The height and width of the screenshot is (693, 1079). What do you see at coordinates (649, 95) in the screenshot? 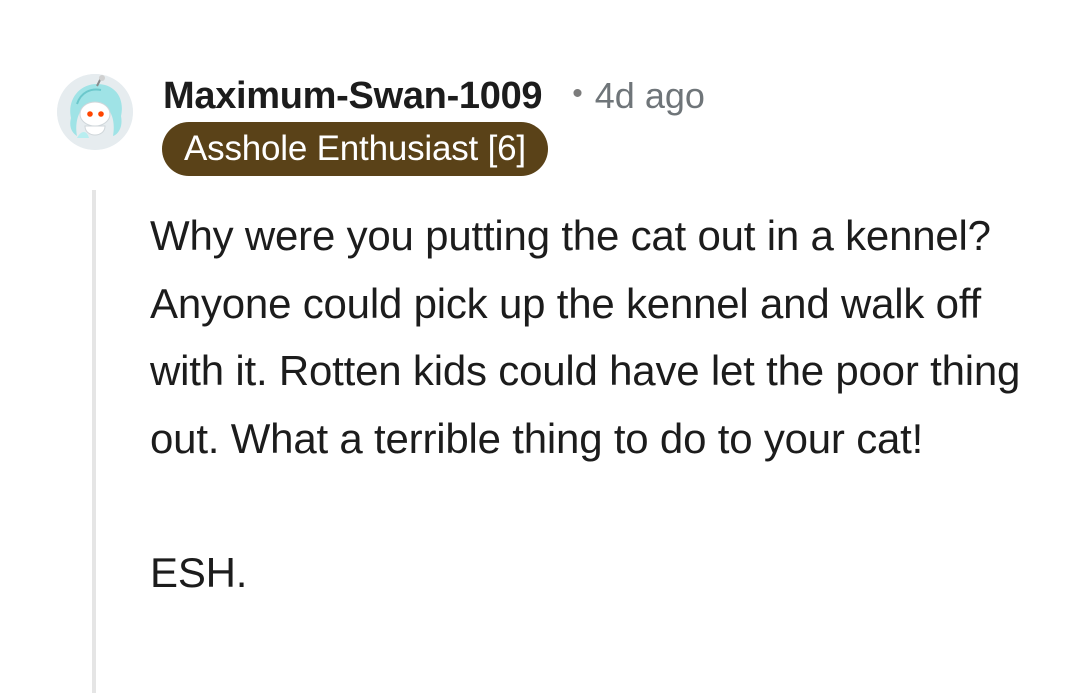
I see `timestamp: 4d ago` at bounding box center [649, 95].